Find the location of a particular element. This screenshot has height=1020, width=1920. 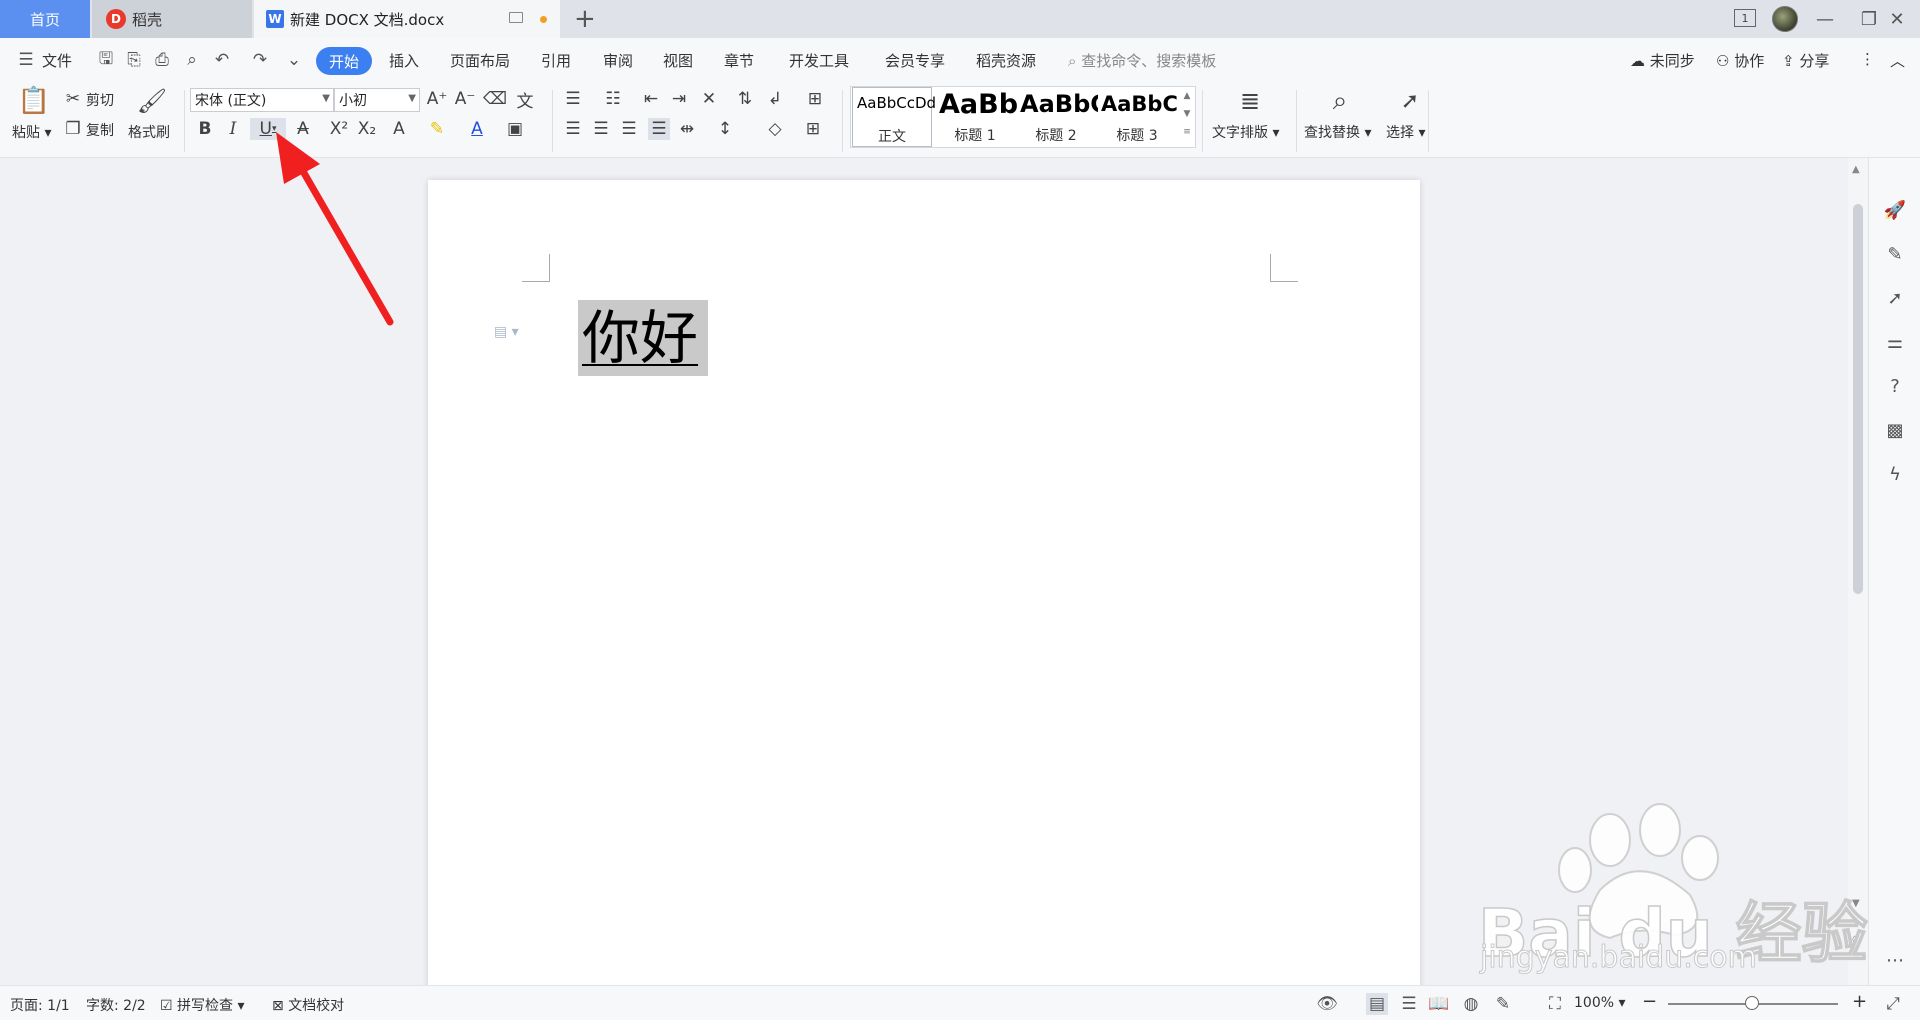

save-icon: 🖫 is located at coordinates (106, 59).